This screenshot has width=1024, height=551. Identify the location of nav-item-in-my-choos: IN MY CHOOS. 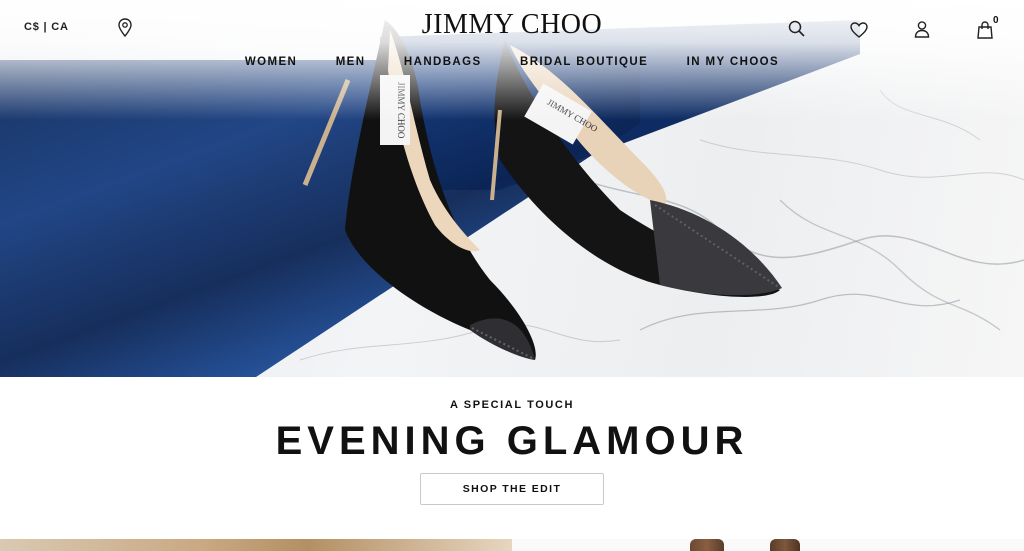
(733, 62).